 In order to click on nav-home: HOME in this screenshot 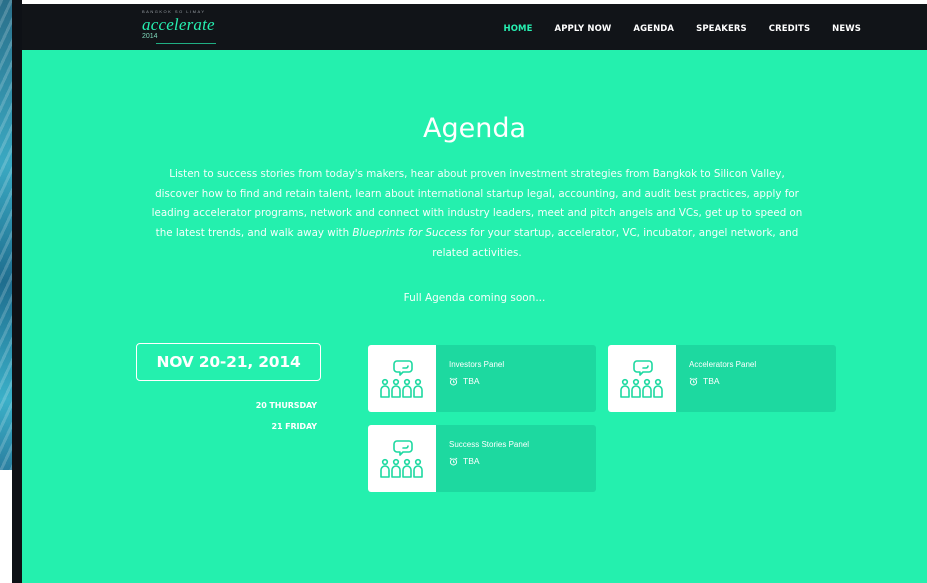, I will do `click(518, 29)`.